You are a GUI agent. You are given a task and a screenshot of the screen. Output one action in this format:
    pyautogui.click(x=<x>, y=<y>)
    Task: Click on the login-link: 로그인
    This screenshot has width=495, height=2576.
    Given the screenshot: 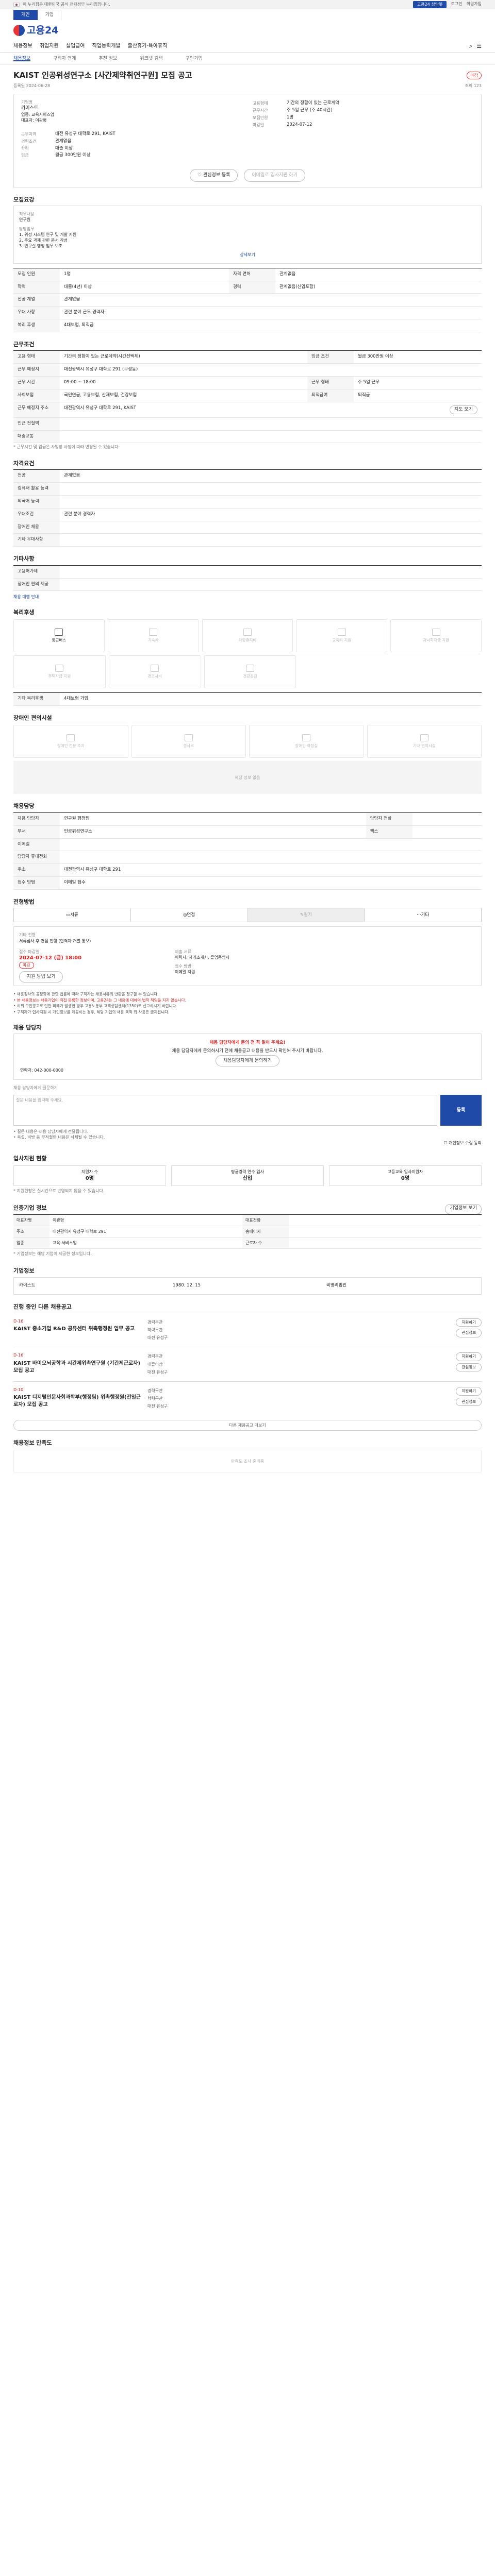 What is the action you would take?
    pyautogui.click(x=456, y=4)
    